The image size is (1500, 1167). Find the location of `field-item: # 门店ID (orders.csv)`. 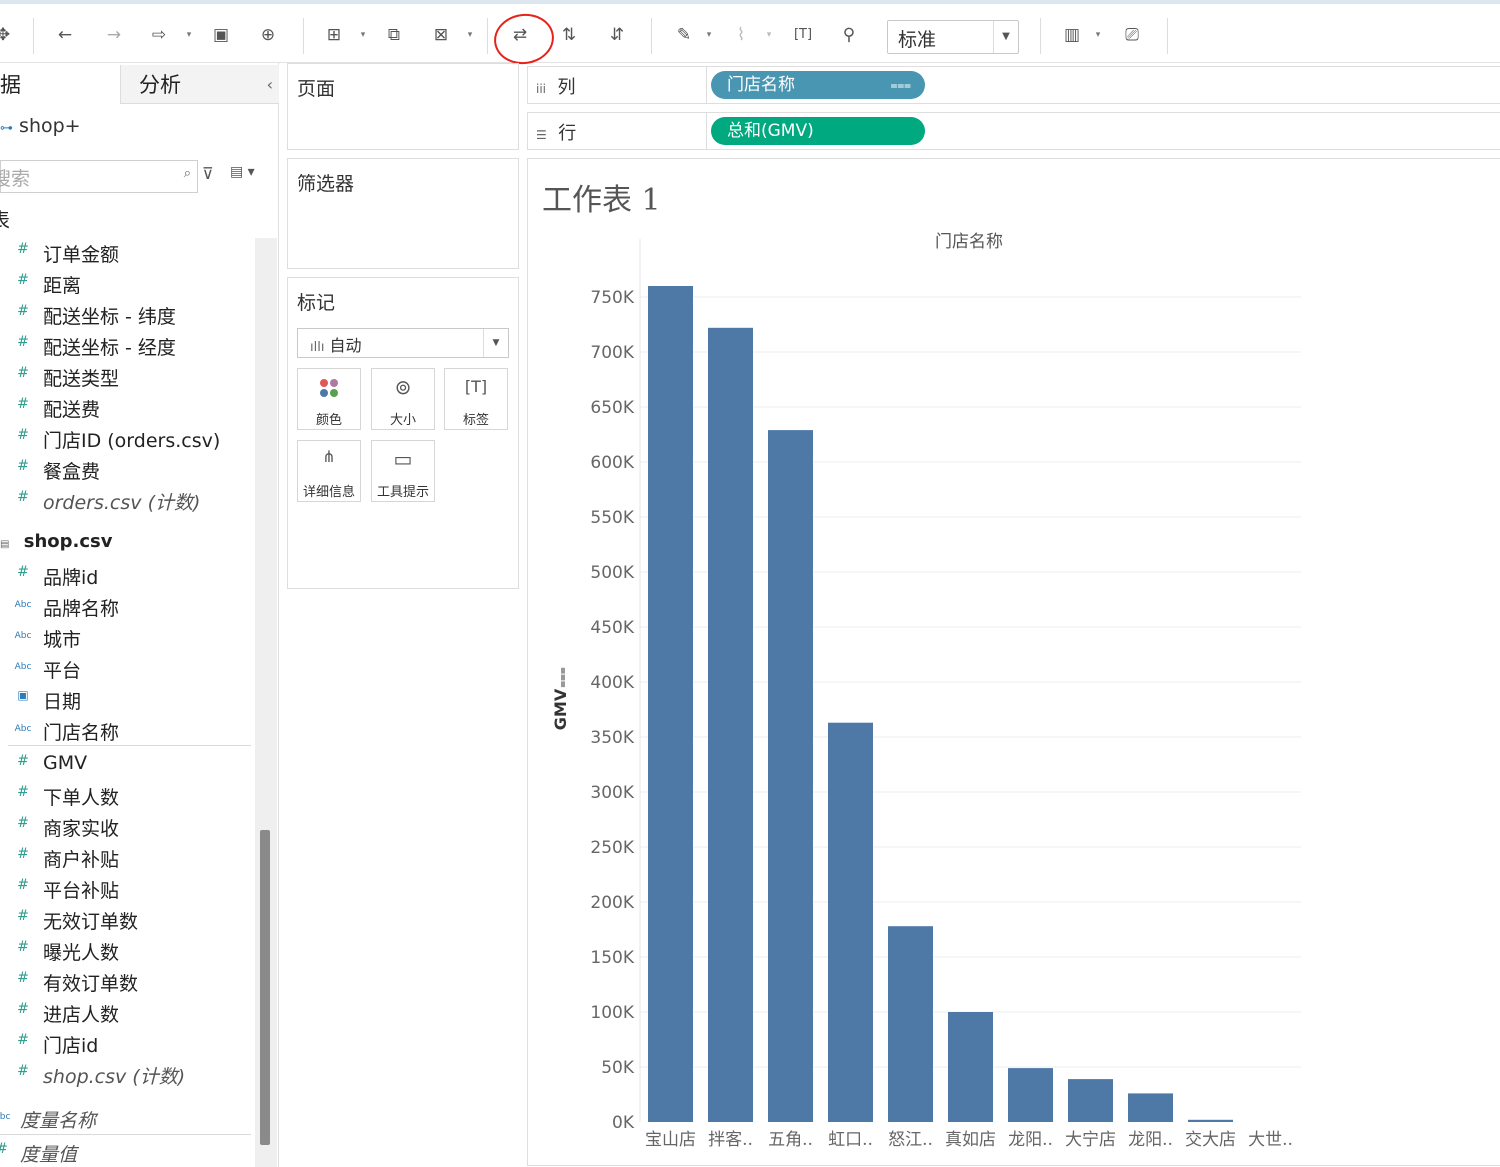

field-item: # 门店ID (orders.csv) is located at coordinates (126, 438).